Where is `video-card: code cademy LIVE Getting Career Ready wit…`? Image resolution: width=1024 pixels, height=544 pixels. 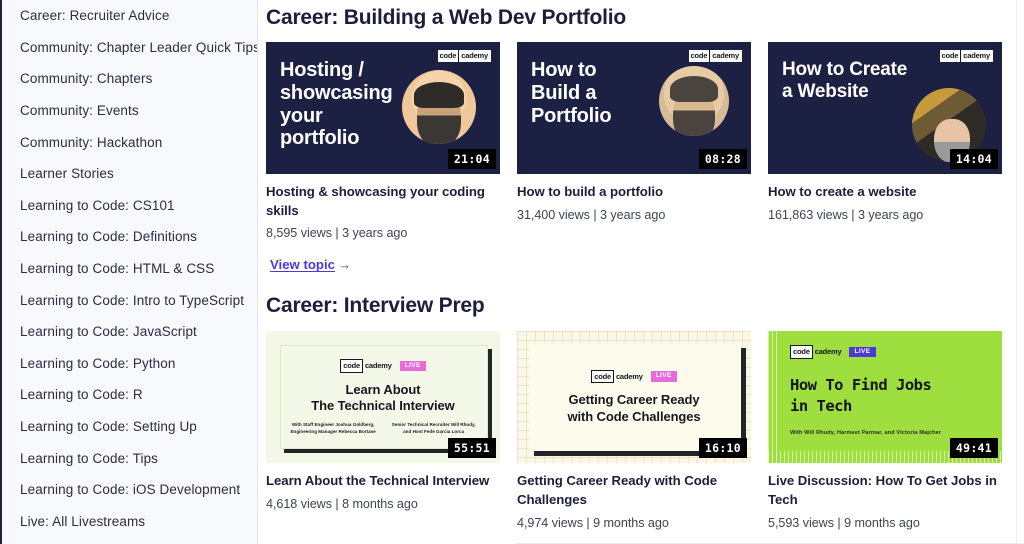 video-card: code cademy LIVE Getting Career Ready wit… is located at coordinates (634, 430).